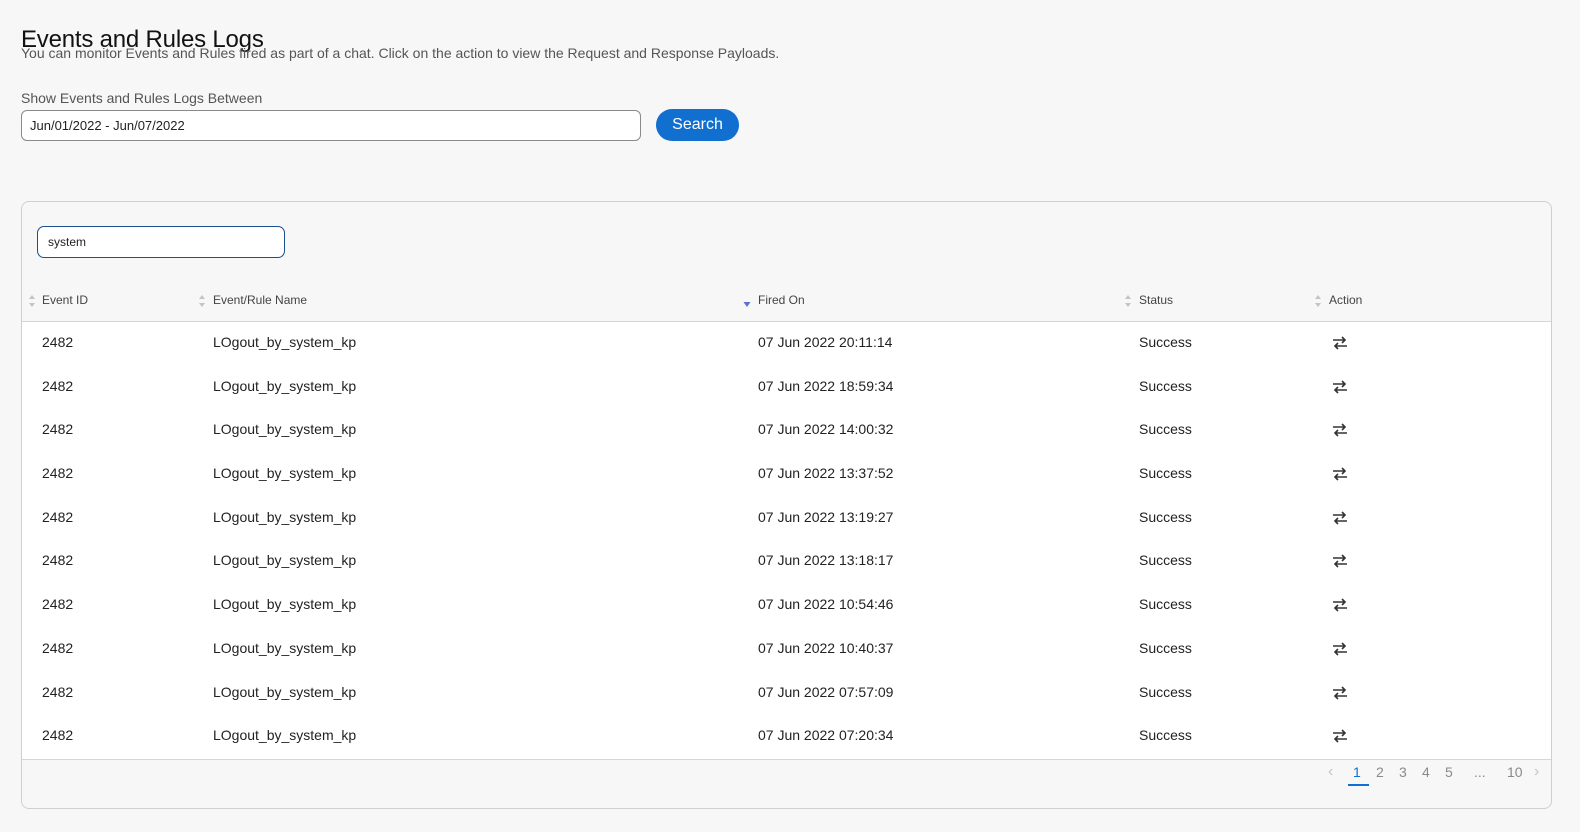 Image resolution: width=1580 pixels, height=832 pixels. Describe the element at coordinates (826, 604) in the screenshot. I see `fired-on-cell: 07 Jun 2022 10:54:46` at that location.